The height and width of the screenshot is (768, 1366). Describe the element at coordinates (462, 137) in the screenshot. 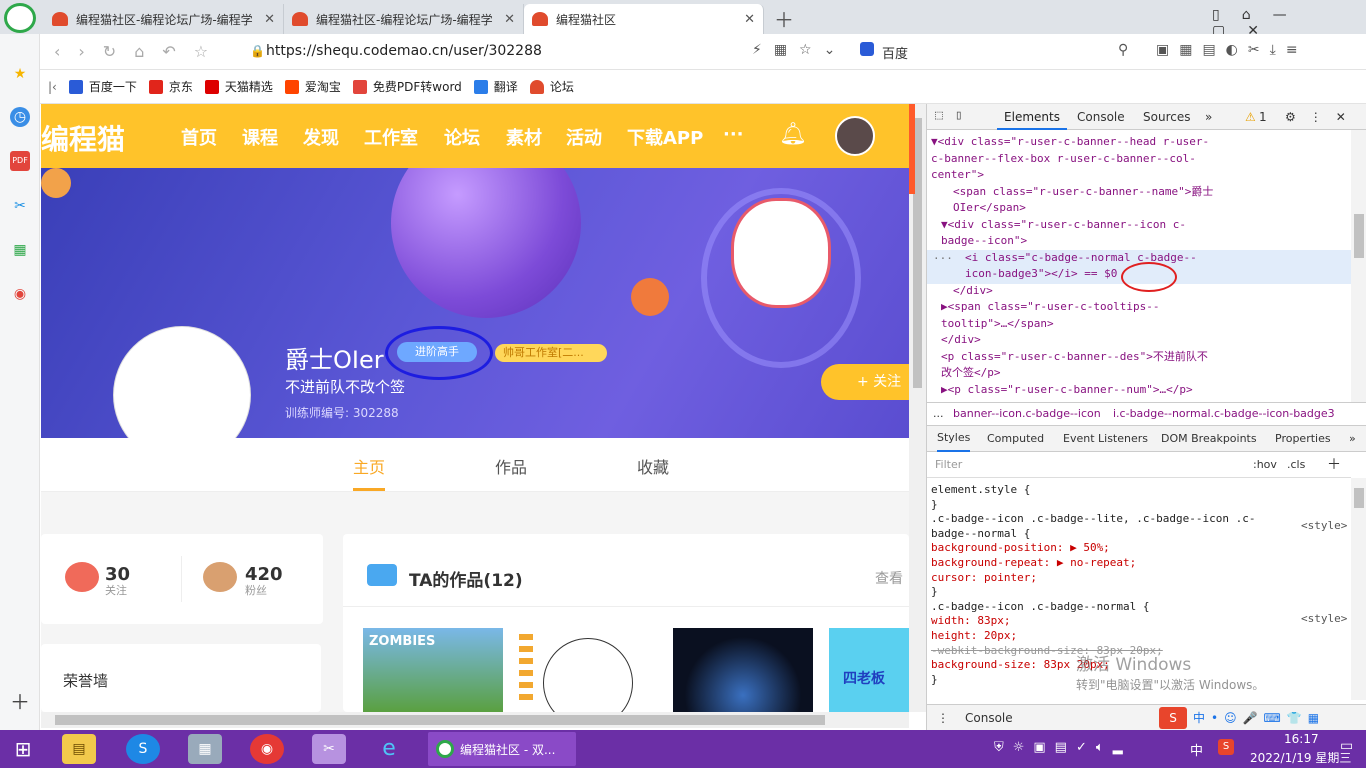

I see `nav-forum: 论坛` at that location.